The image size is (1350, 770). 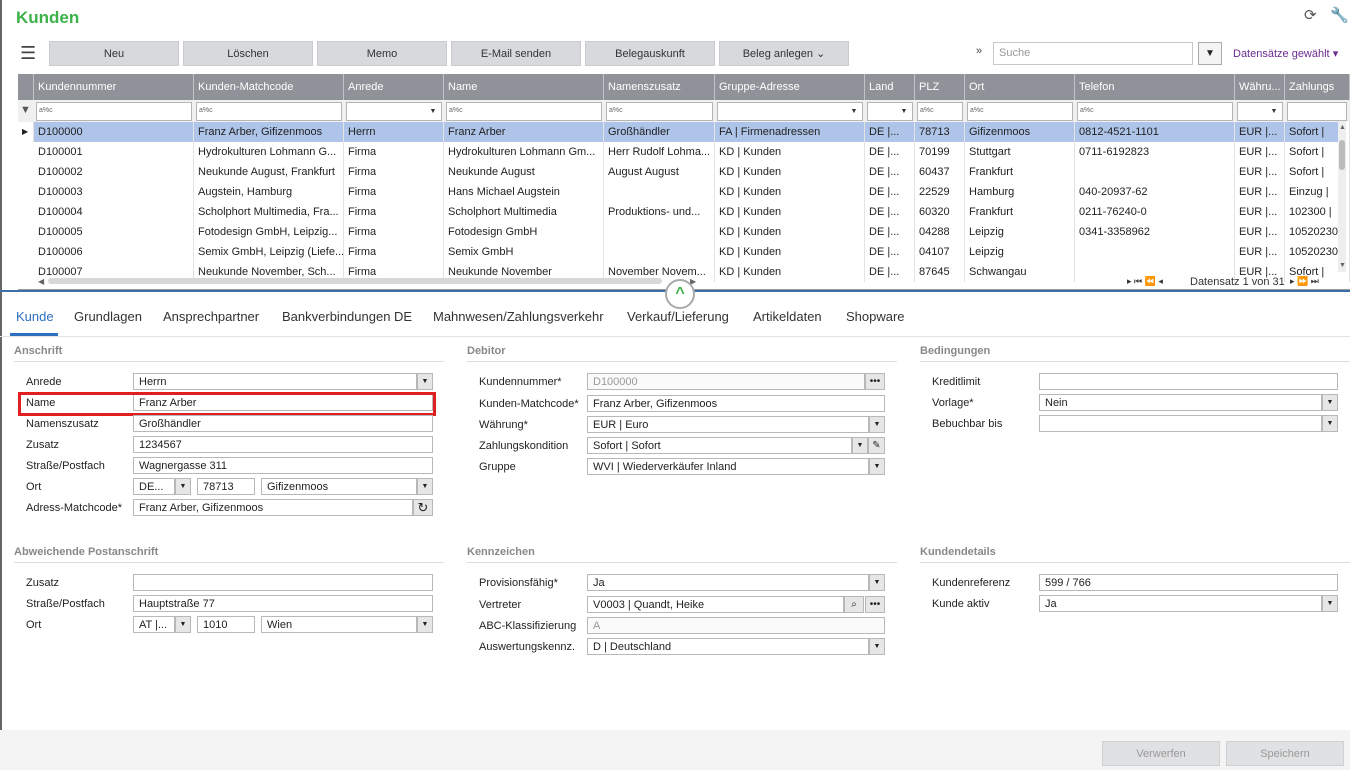 What do you see at coordinates (1285, 753) in the screenshot?
I see `save-button: Speichern` at bounding box center [1285, 753].